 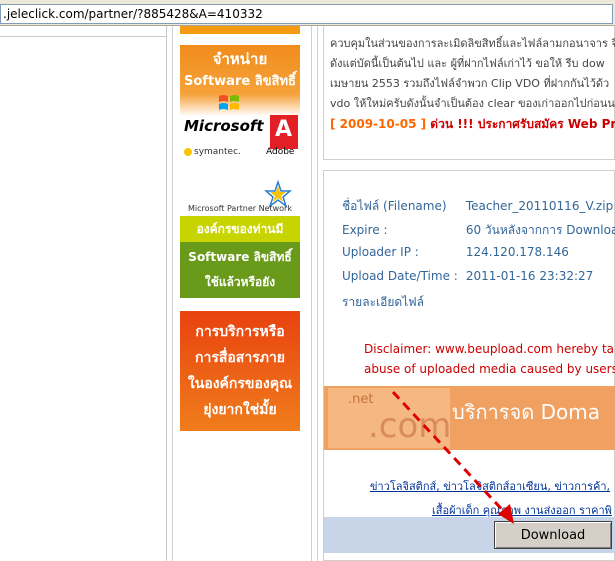 I want to click on banner-line: ใช้แล้วหรือยัง, so click(x=240, y=282).